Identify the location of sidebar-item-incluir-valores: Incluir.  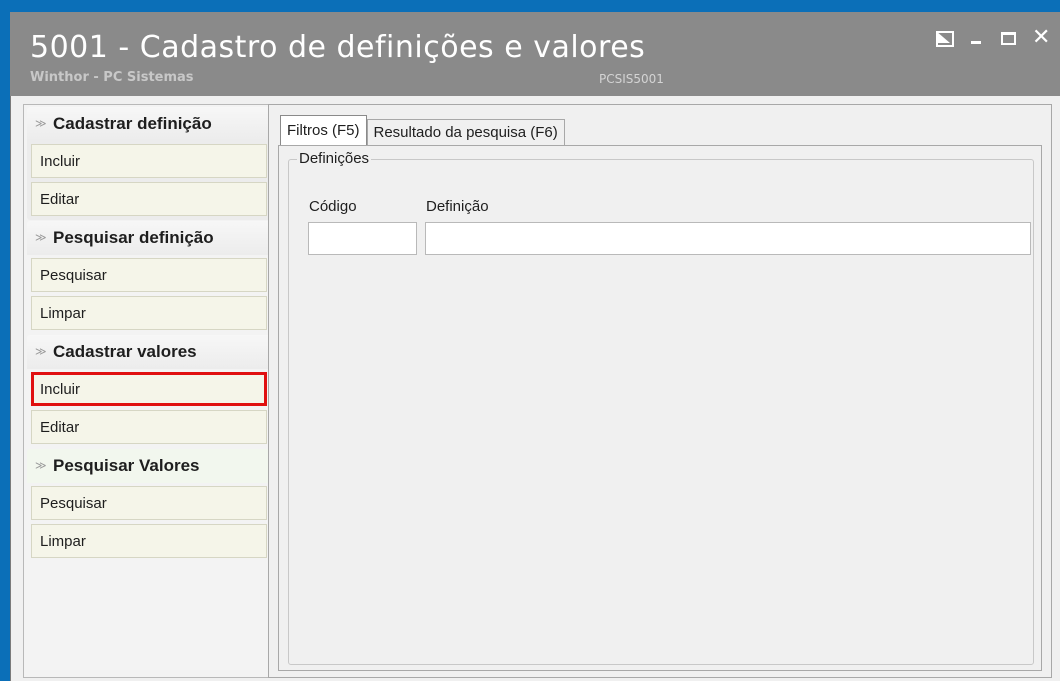
(149, 389).